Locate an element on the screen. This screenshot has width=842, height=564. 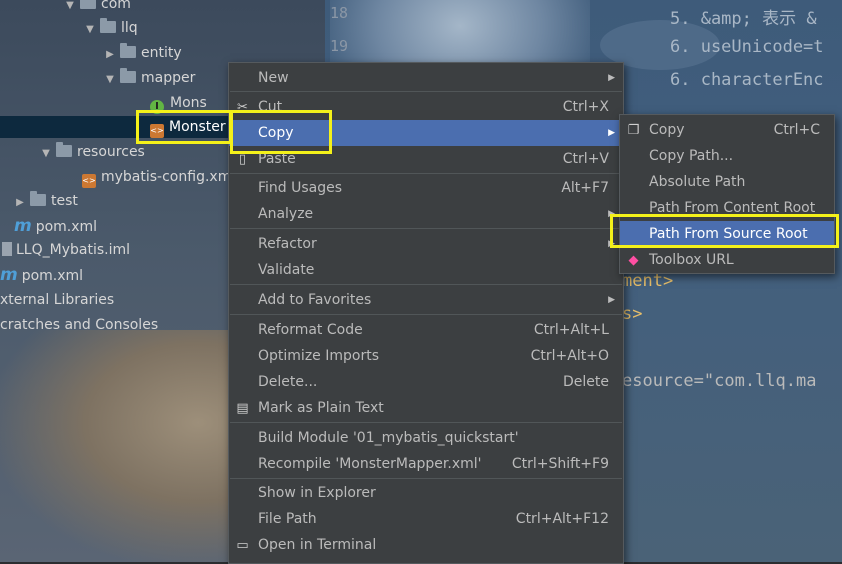
tree-item-resources: ▼ resources is located at coordinates (92, 152).